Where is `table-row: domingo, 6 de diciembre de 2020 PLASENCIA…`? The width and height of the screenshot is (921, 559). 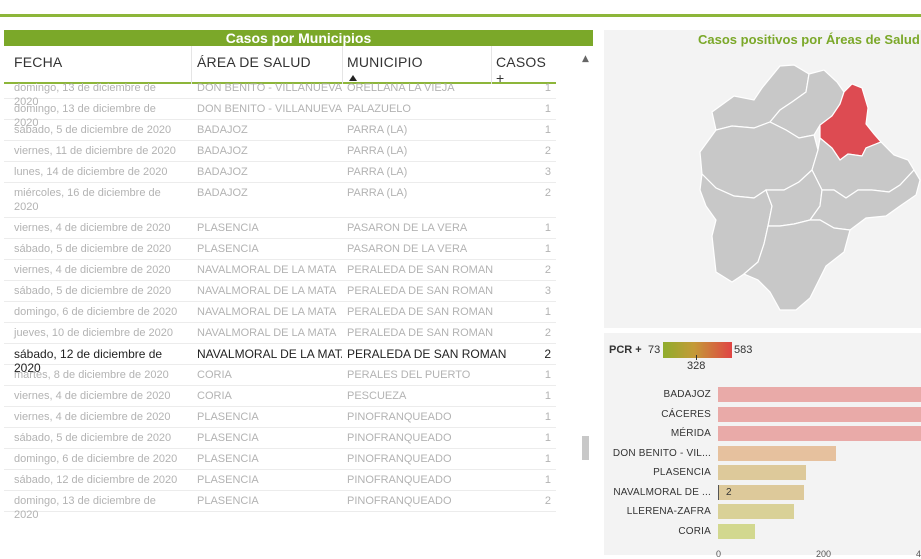
table-row: domingo, 6 de diciembre de 2020 PLASENCIA… is located at coordinates (280, 459).